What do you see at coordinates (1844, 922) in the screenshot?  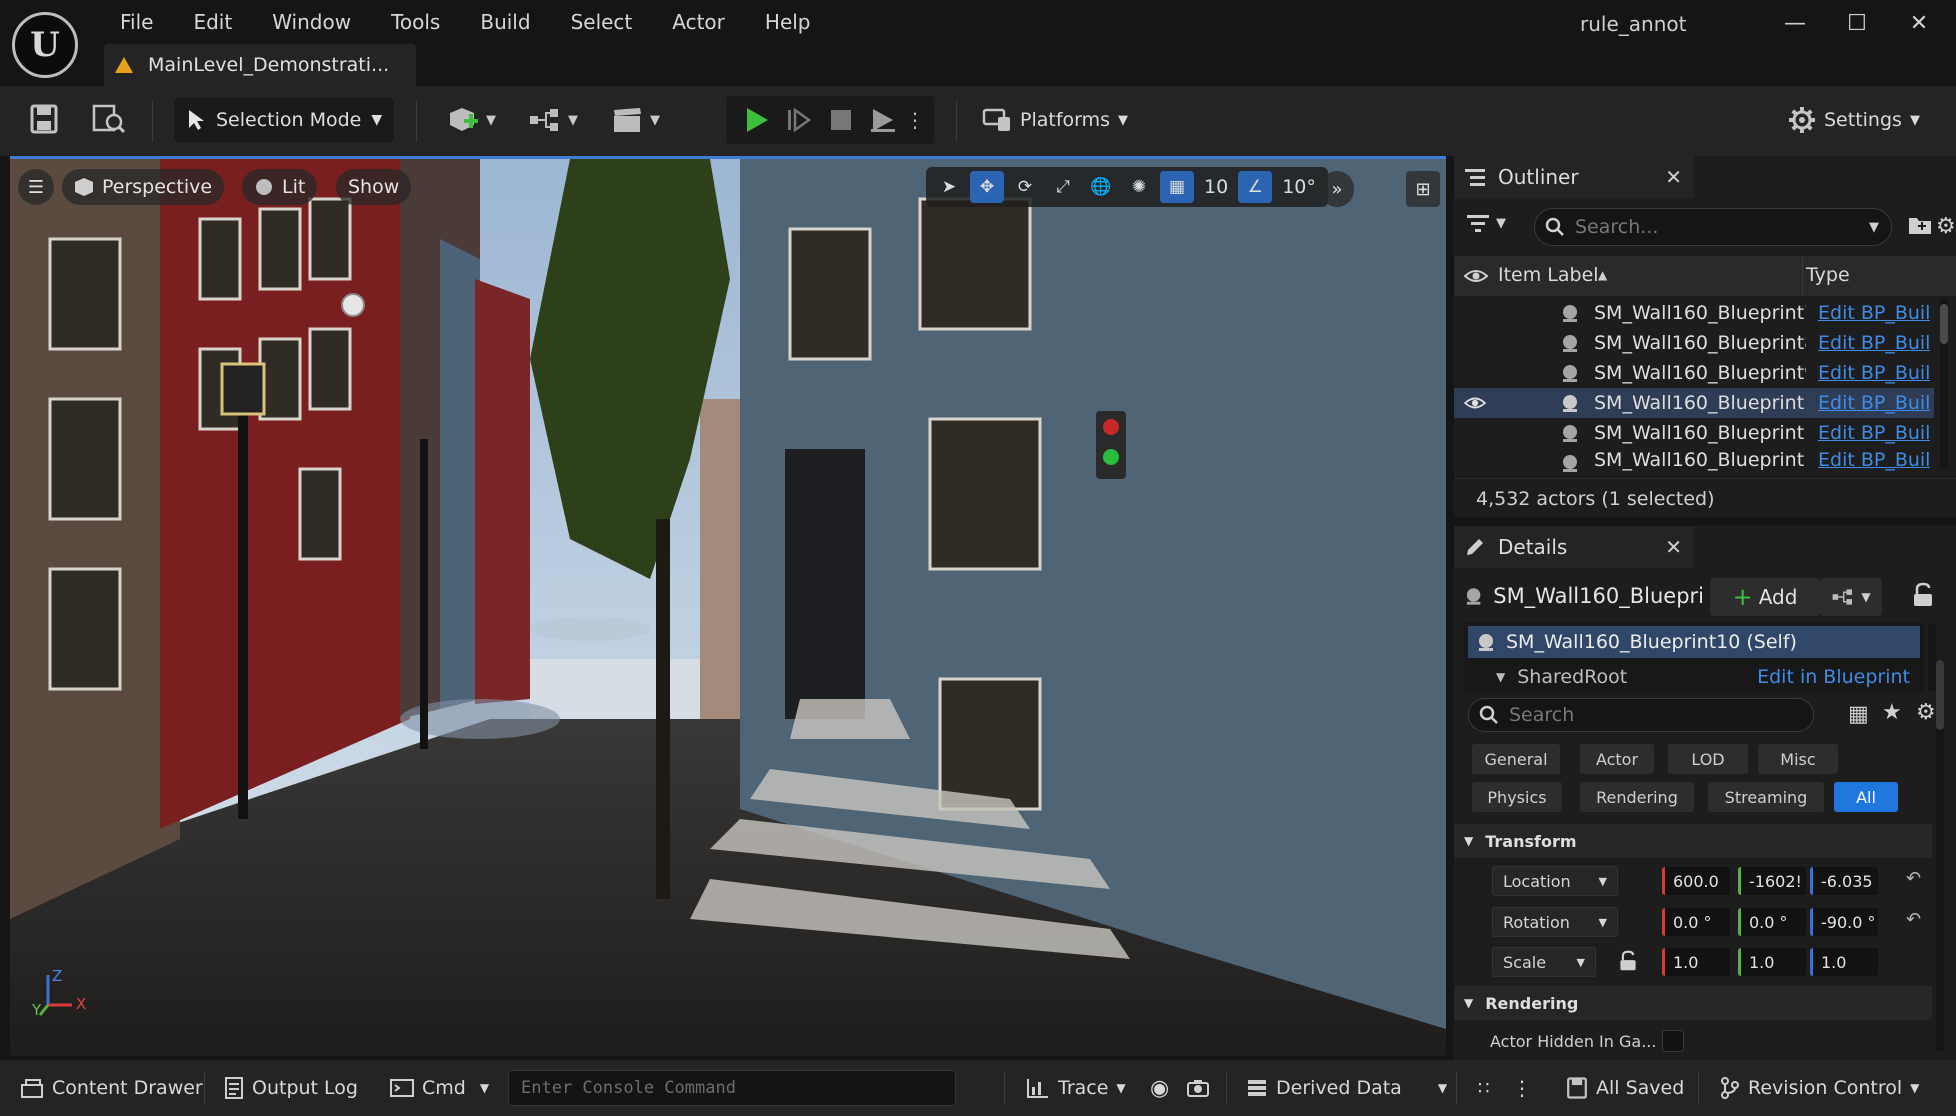 I see `rotation-z-field: -90.0 °` at bounding box center [1844, 922].